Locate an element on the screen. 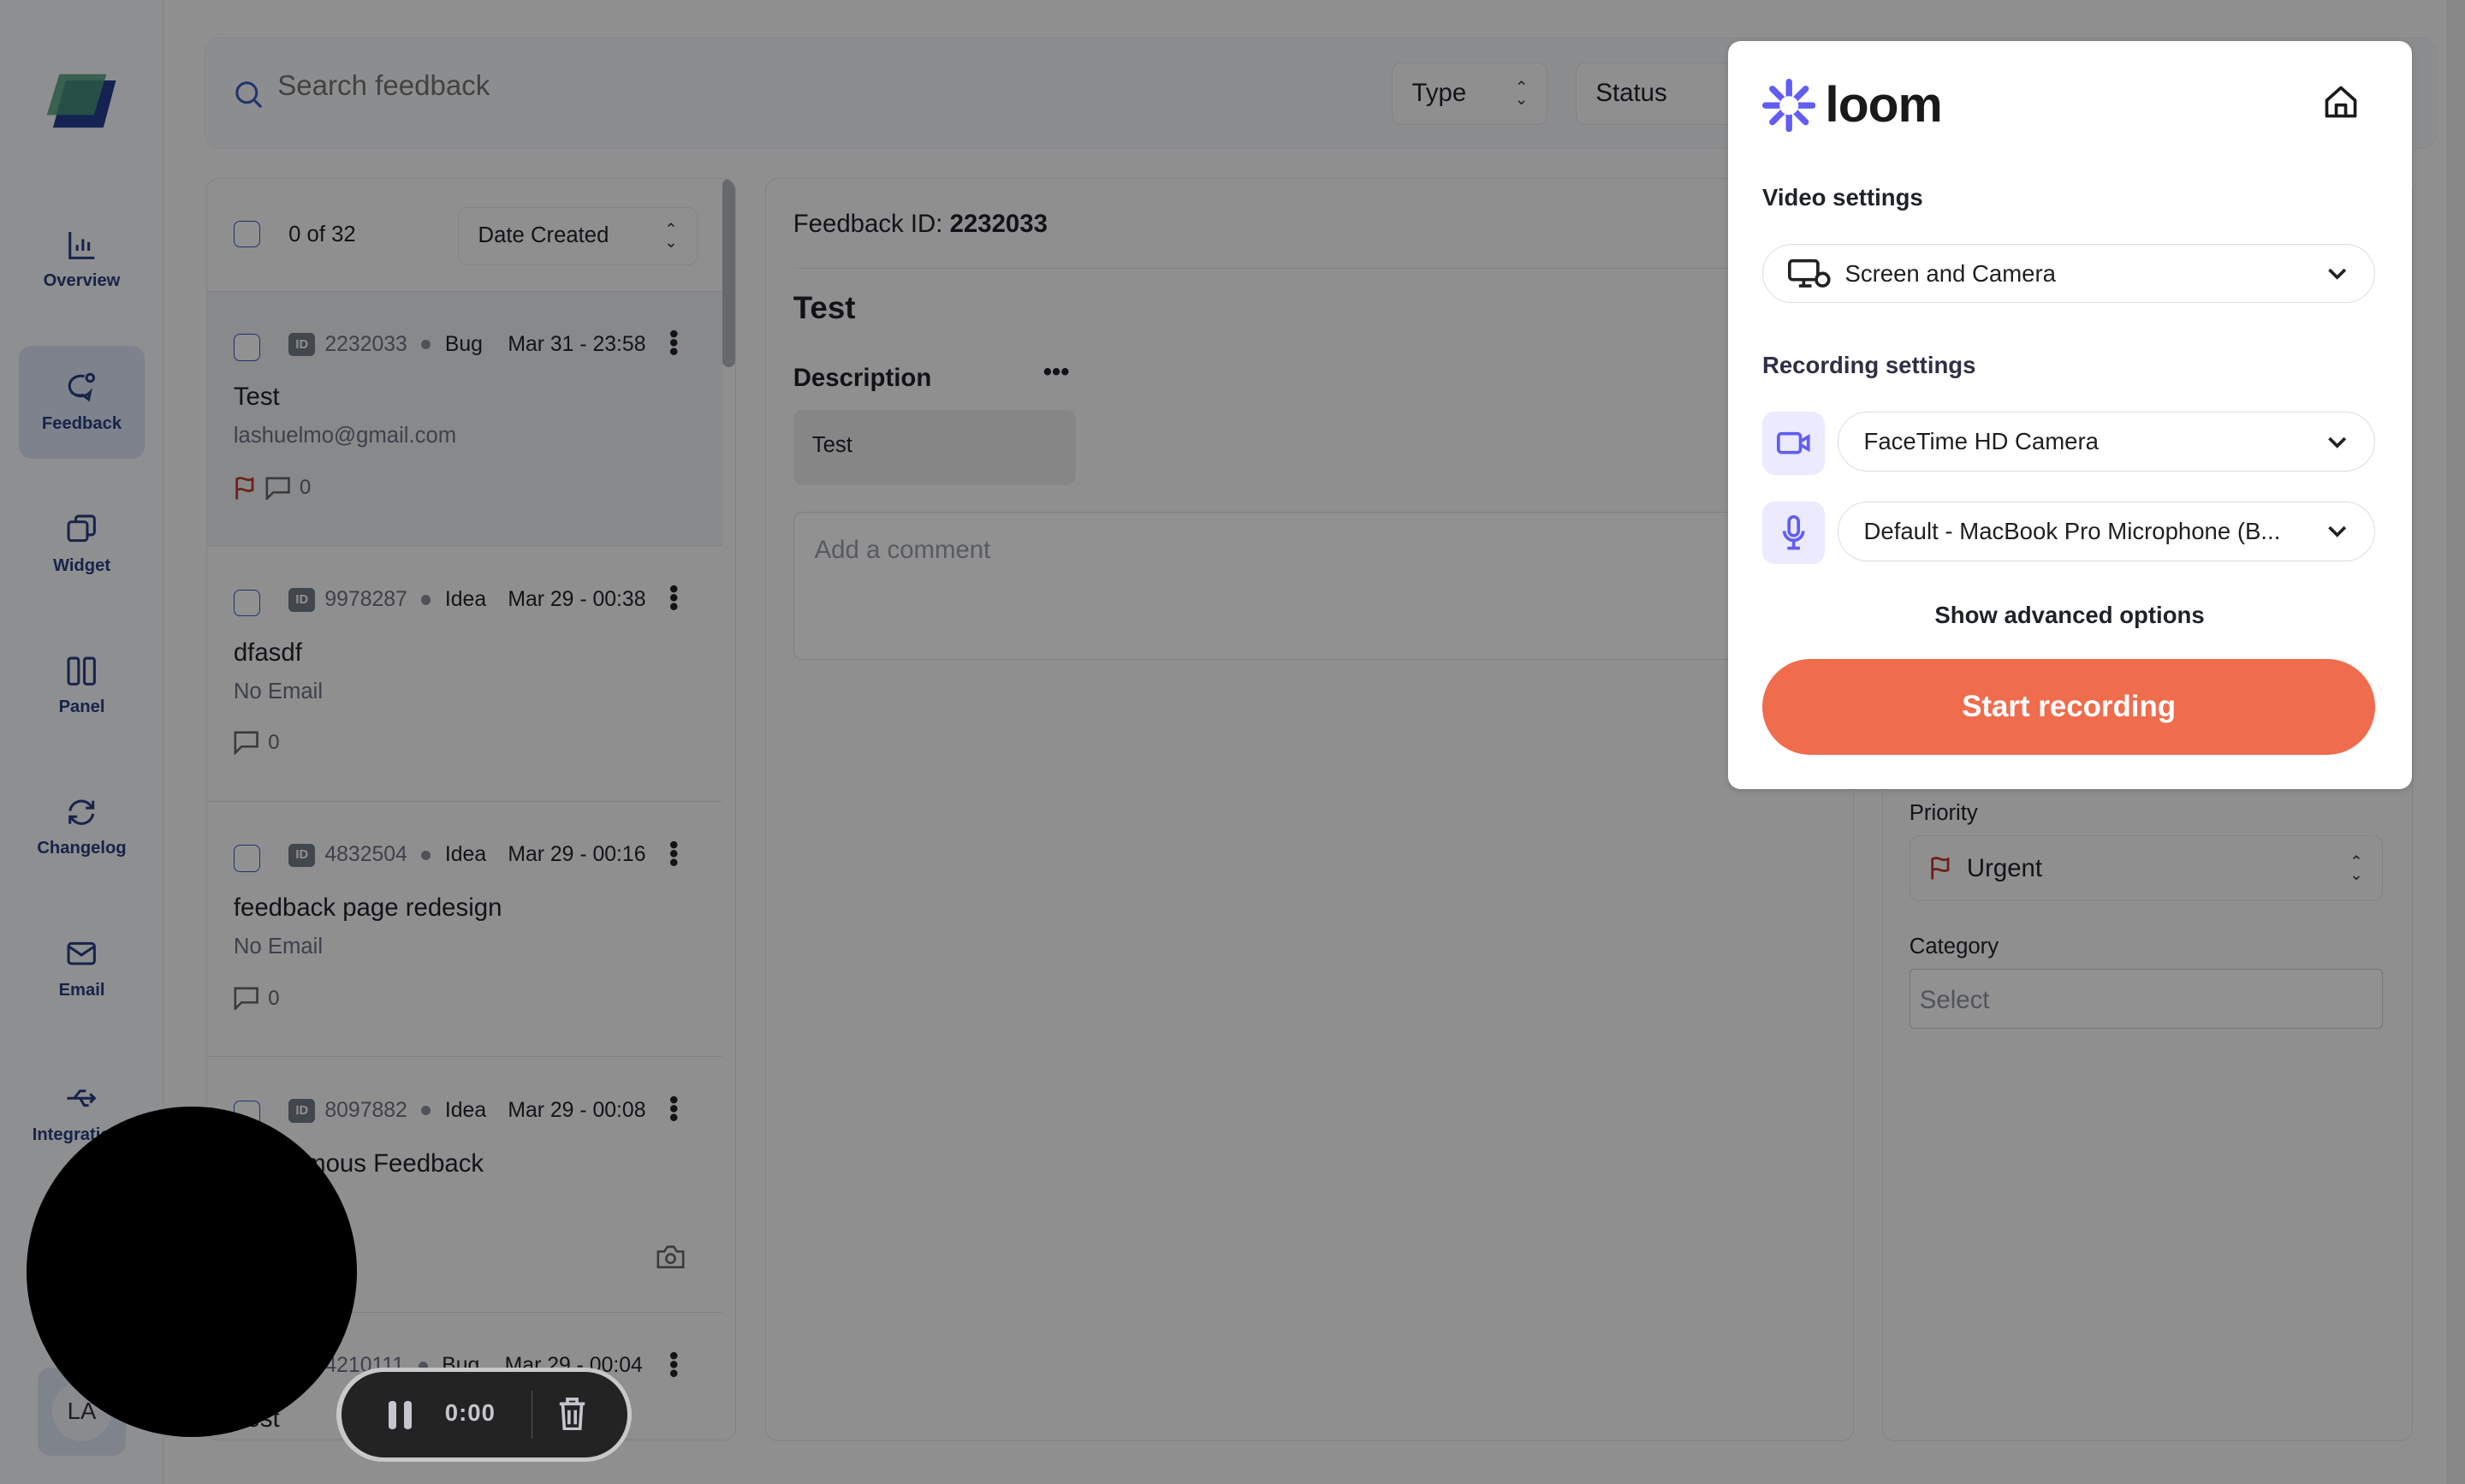 This screenshot has width=2465, height=1484. microphone-icon is located at coordinates (1793, 533).